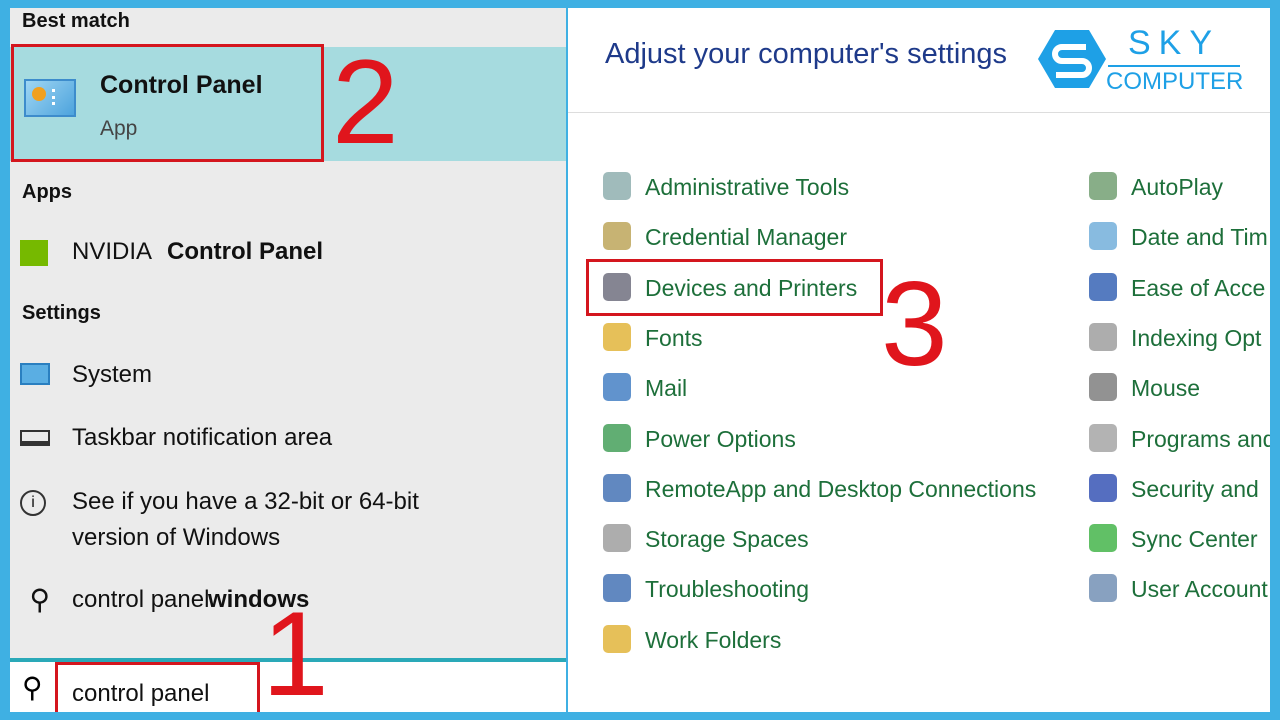  Describe the element at coordinates (727, 539) in the screenshot. I see `item-label: Storage Spaces` at that location.